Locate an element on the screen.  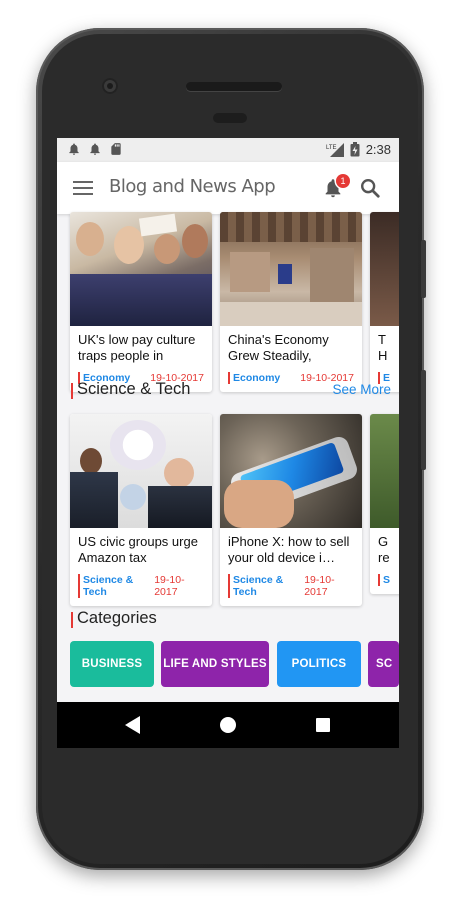
app-title: Blog and News App is located at coordinates (192, 186).